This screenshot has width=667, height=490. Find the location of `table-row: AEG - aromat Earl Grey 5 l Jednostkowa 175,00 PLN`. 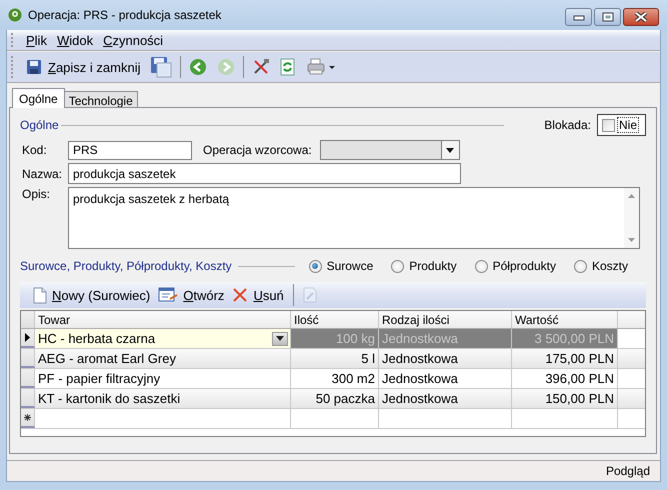

table-row: AEG - aromat Earl Grey 5 l Jednostkowa 175,00 PLN is located at coordinates (333, 359).